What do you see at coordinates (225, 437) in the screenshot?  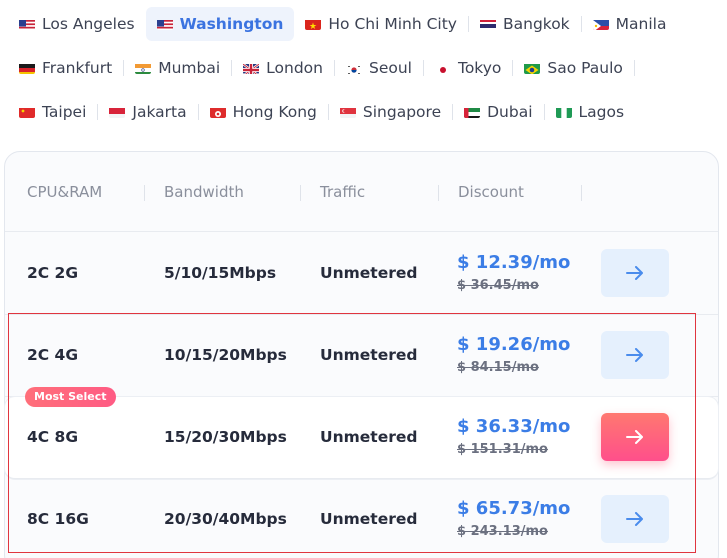 I see `bandwidth-cell: 15/20/30Mbps` at bounding box center [225, 437].